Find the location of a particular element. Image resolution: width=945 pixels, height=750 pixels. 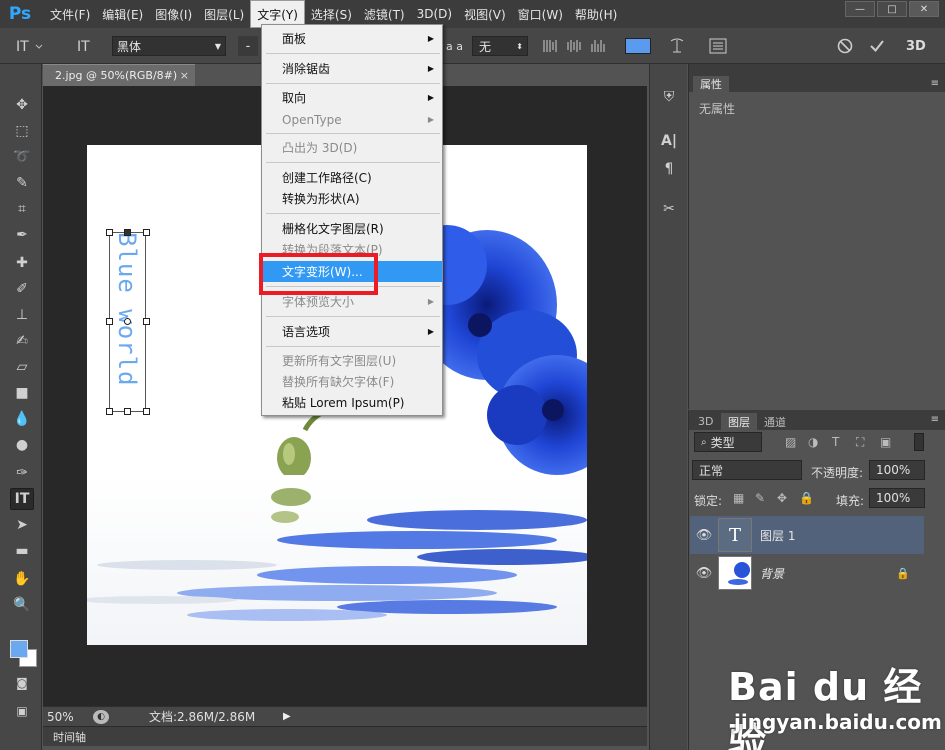

filter-smart-object-icon: ▣ is located at coordinates (885, 442).